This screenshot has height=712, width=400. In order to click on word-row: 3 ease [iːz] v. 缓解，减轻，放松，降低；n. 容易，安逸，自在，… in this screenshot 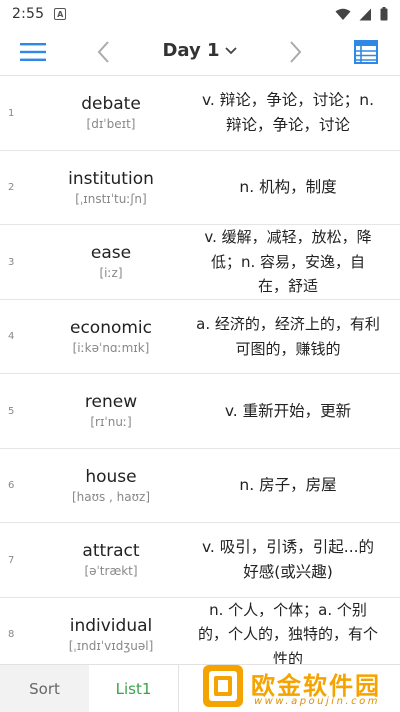, I will do `click(200, 262)`.